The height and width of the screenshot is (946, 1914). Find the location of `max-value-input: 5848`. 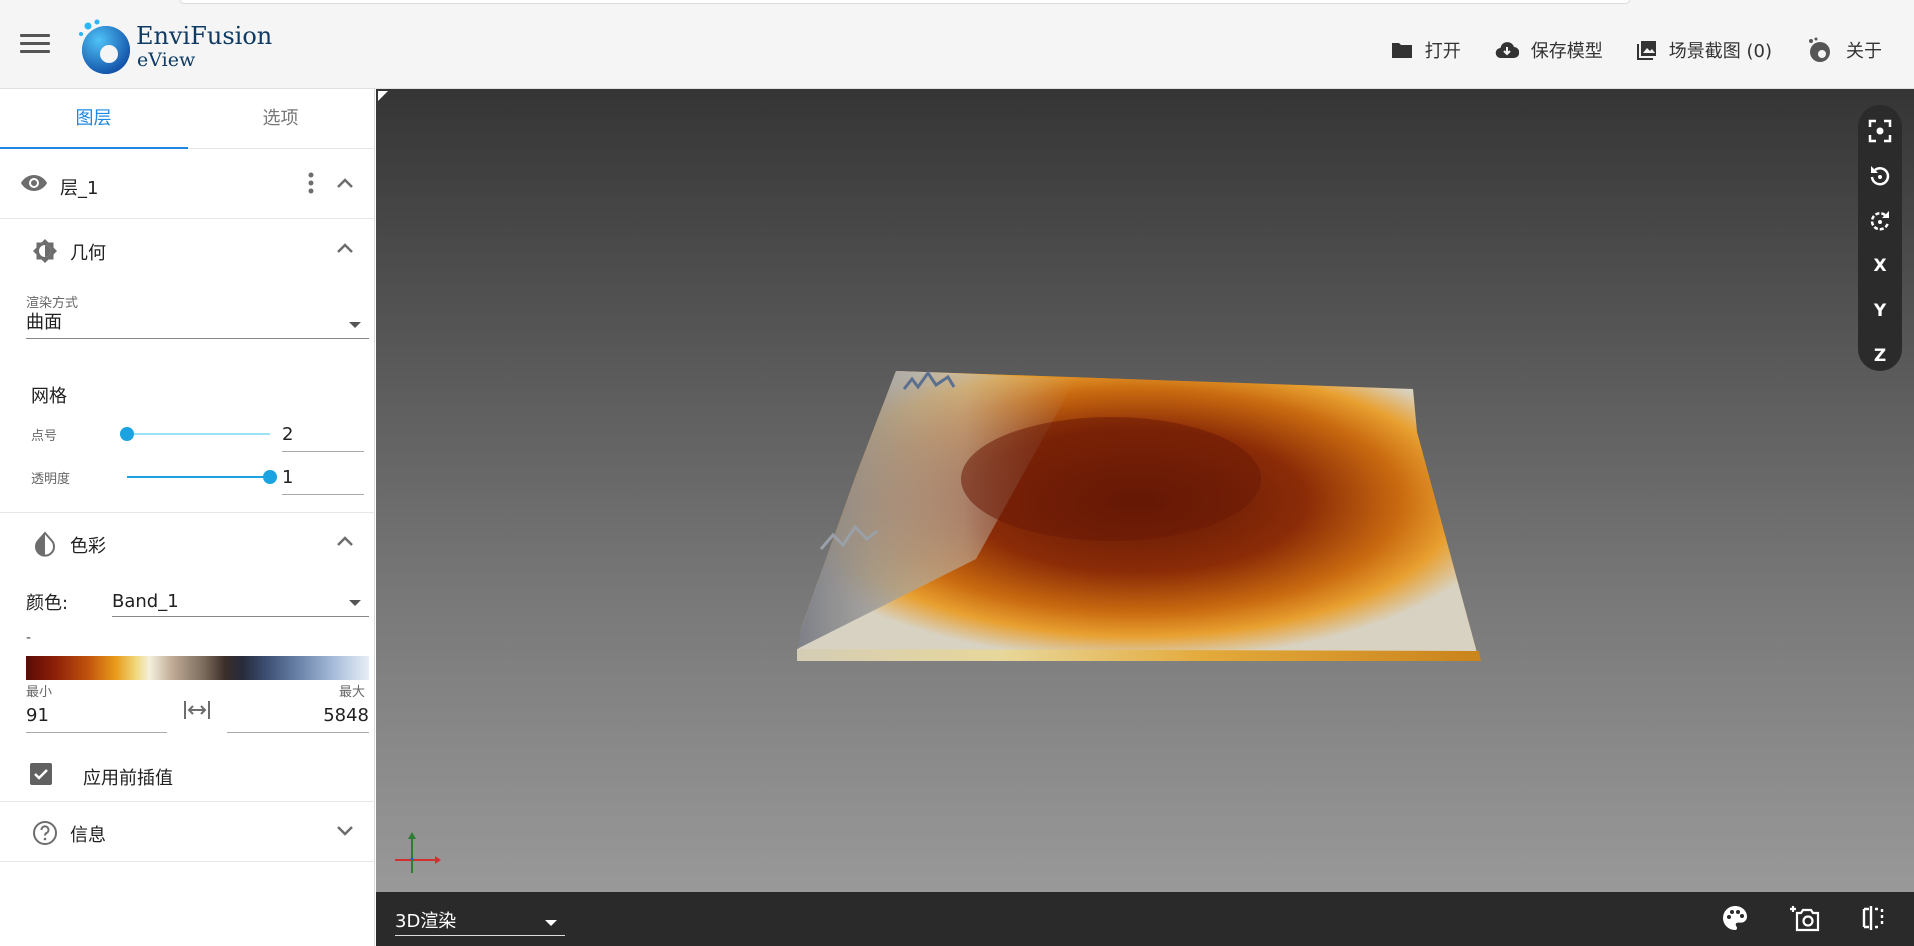

max-value-input: 5848 is located at coordinates (298, 719).